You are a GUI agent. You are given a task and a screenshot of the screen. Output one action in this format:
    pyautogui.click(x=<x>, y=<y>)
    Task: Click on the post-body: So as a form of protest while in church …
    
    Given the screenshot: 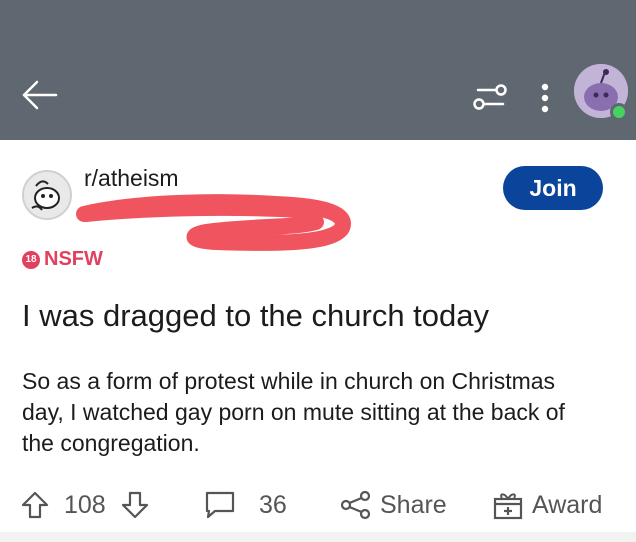 What is the action you would take?
    pyautogui.click(x=293, y=412)
    